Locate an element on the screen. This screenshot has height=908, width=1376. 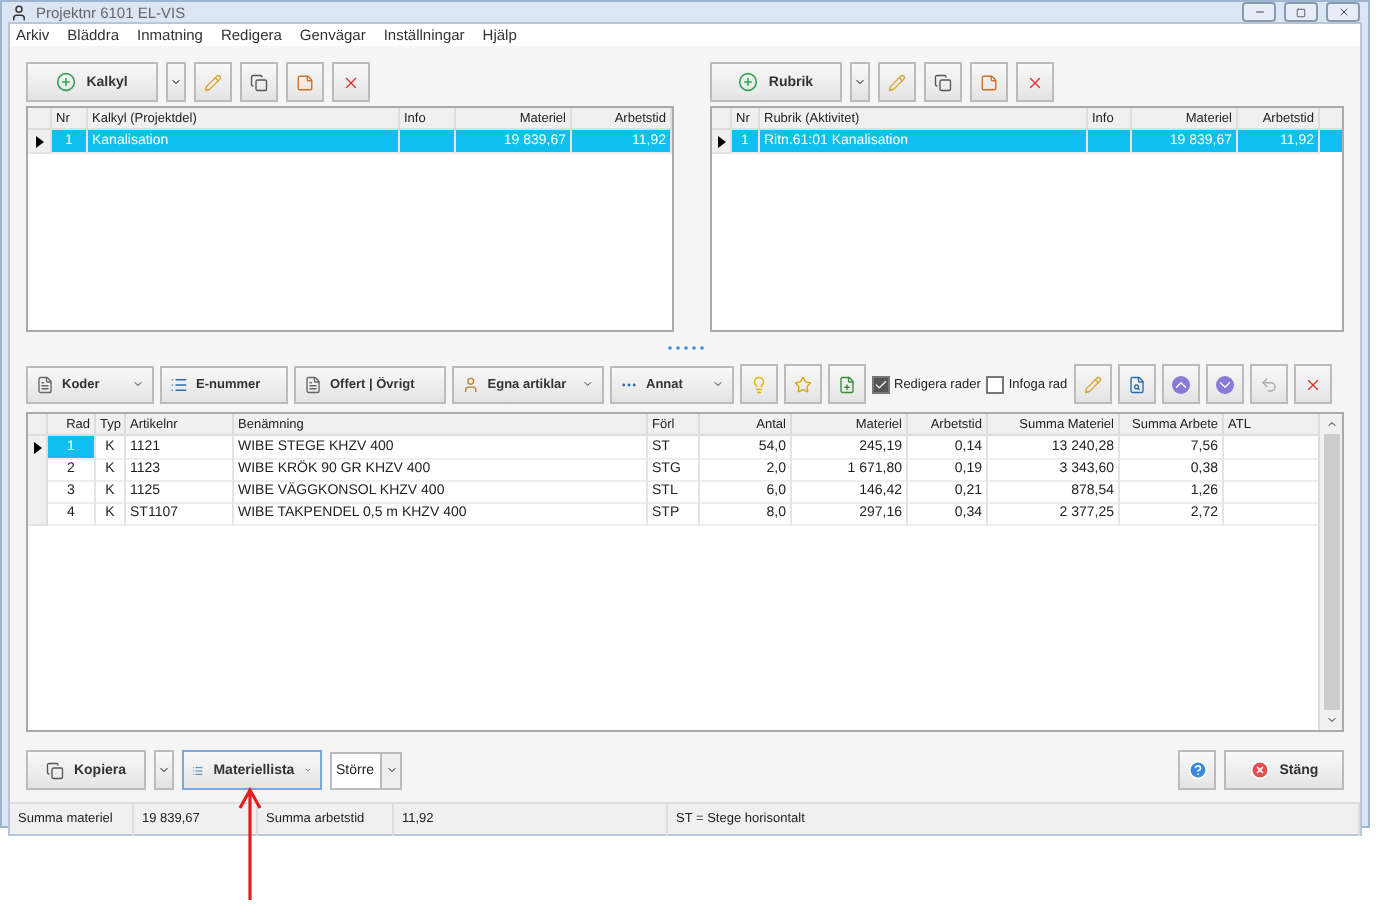
up-icon is located at coordinates (1180, 384).